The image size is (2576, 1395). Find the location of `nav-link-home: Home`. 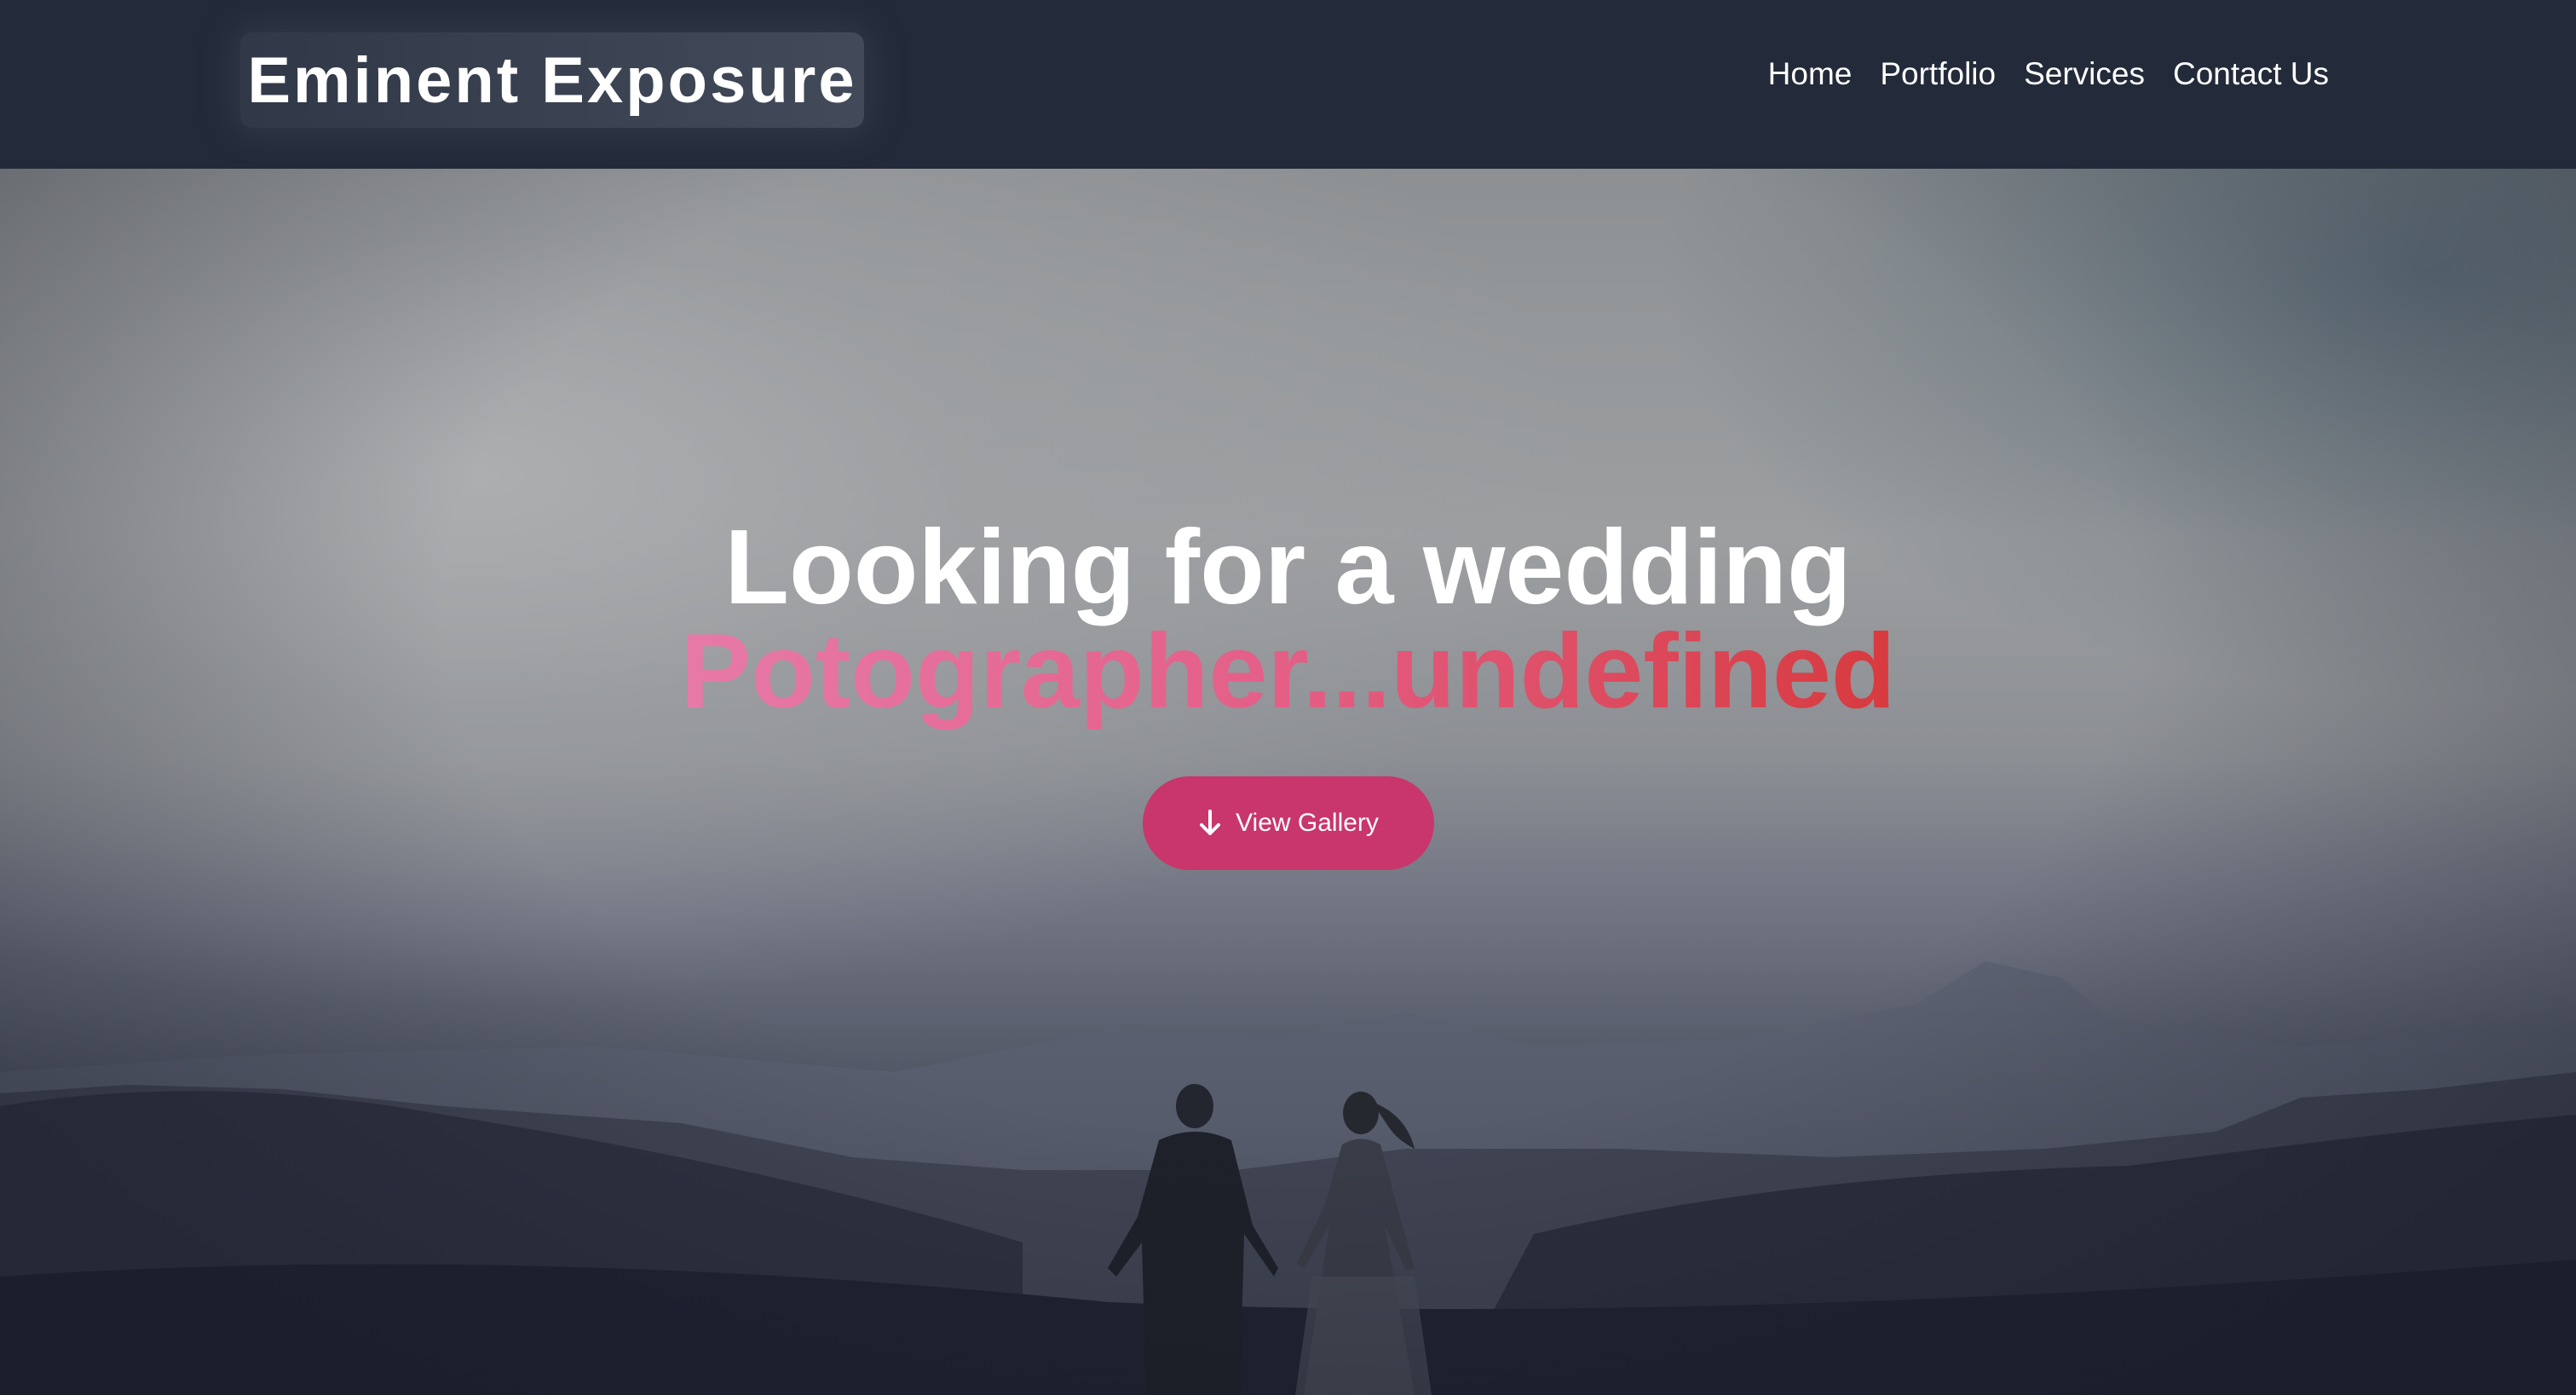

nav-link-home: Home is located at coordinates (1810, 74).